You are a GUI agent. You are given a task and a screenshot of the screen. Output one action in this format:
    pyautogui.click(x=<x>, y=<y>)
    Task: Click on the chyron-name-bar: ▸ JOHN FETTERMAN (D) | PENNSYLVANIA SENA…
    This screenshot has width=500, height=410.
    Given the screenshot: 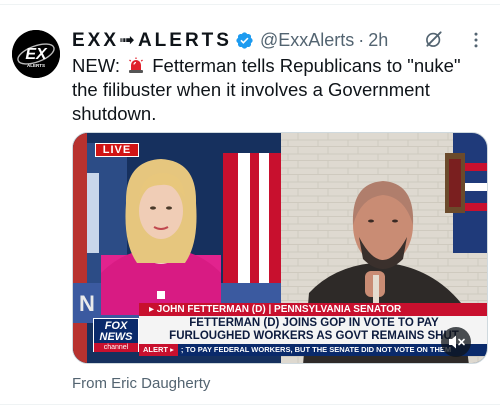 What is the action you would take?
    pyautogui.click(x=313, y=309)
    